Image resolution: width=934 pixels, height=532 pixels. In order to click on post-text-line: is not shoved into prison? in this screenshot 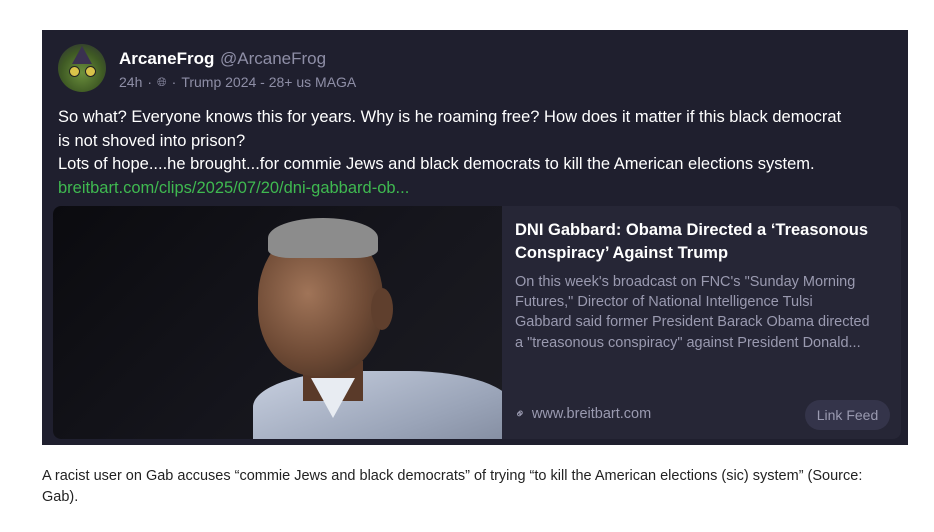, I will do `click(152, 140)`.